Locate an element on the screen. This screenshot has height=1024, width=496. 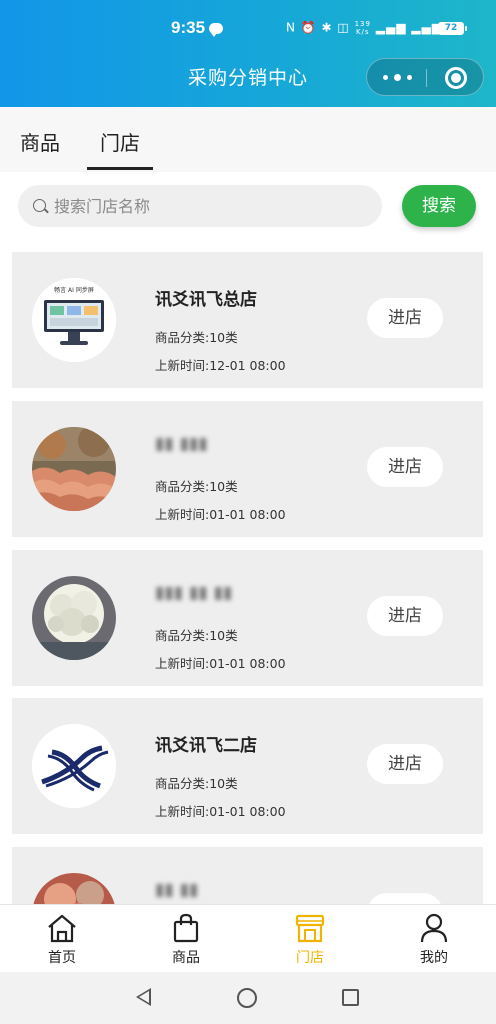
nav-item-home: 首页 is located at coordinates (62, 939).